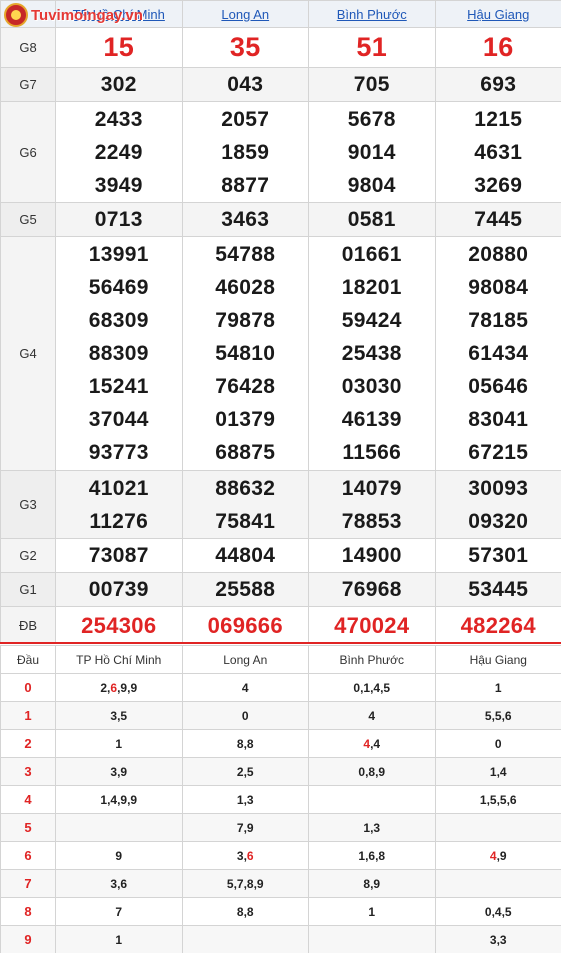 The image size is (561, 953). Describe the element at coordinates (119, 939) in the screenshot. I see `dau-cell: 1` at that location.